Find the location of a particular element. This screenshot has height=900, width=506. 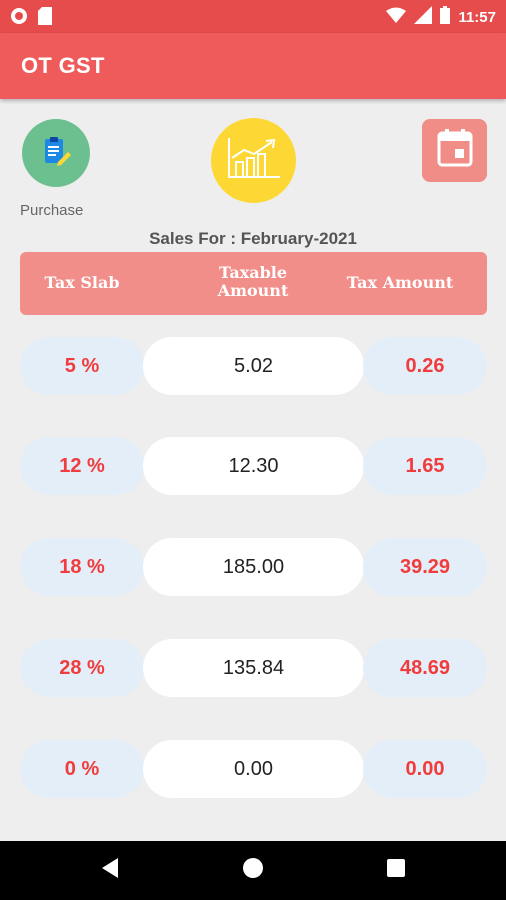

clipboard-icon is located at coordinates (56, 153).